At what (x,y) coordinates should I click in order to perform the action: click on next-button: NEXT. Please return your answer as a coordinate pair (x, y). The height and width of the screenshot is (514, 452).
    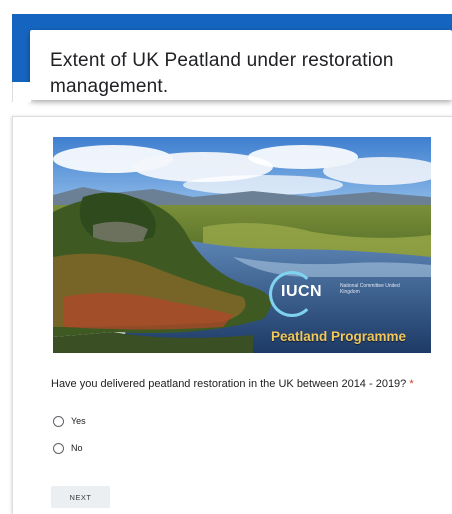
    Looking at the image, I should click on (80, 497).